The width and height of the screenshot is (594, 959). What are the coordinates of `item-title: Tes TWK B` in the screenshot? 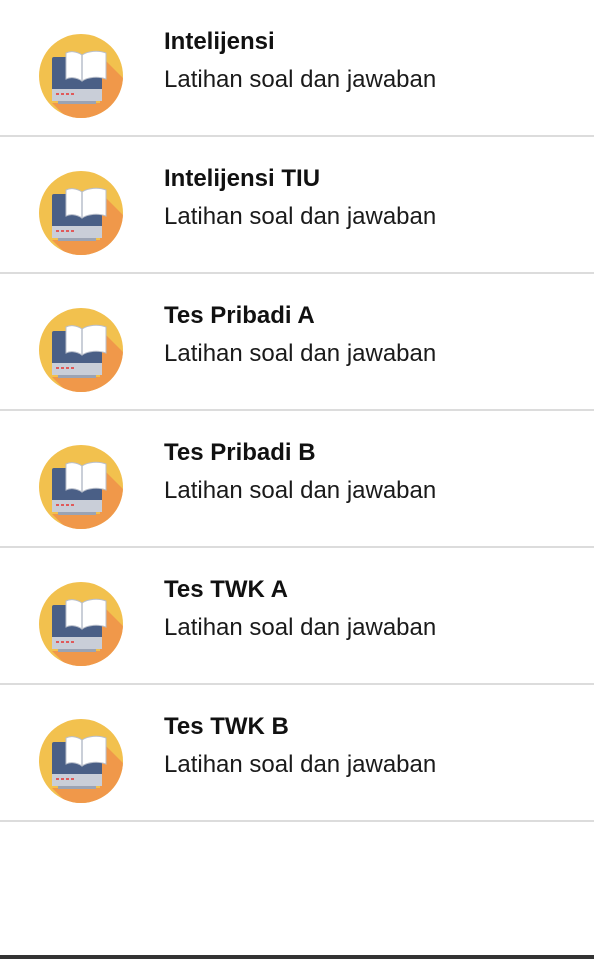 It's located at (226, 726).